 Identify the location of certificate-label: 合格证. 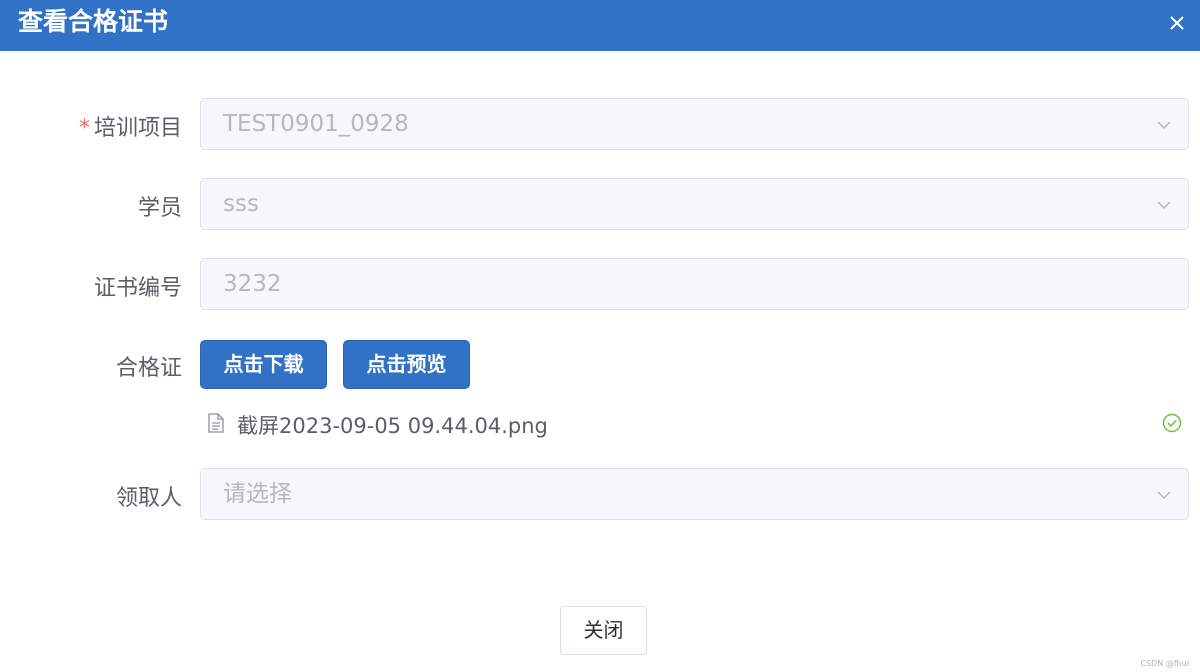
(148, 368).